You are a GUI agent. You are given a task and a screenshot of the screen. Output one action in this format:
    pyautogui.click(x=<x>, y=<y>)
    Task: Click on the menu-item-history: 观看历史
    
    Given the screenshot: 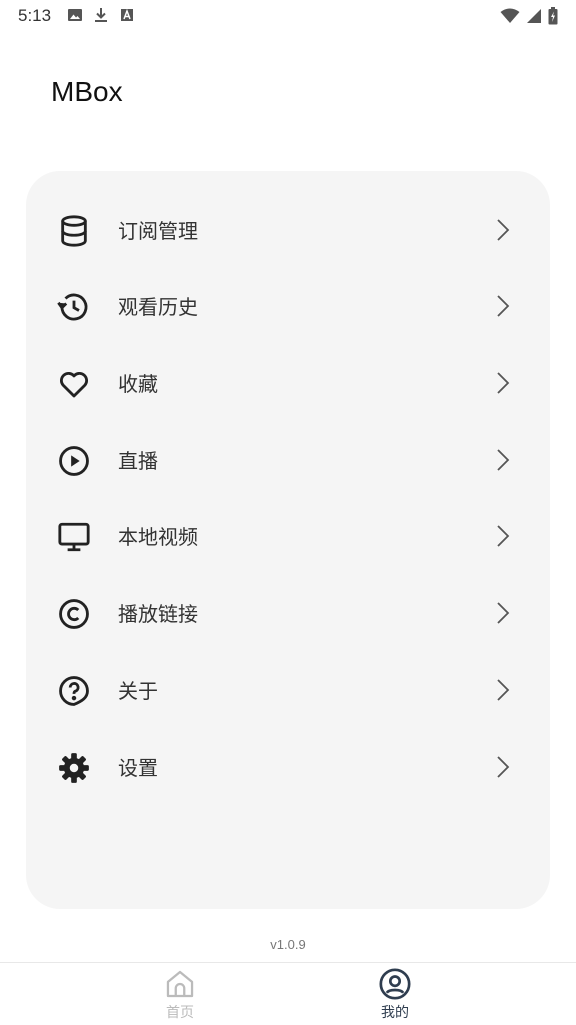 What is the action you would take?
    pyautogui.click(x=288, y=306)
    